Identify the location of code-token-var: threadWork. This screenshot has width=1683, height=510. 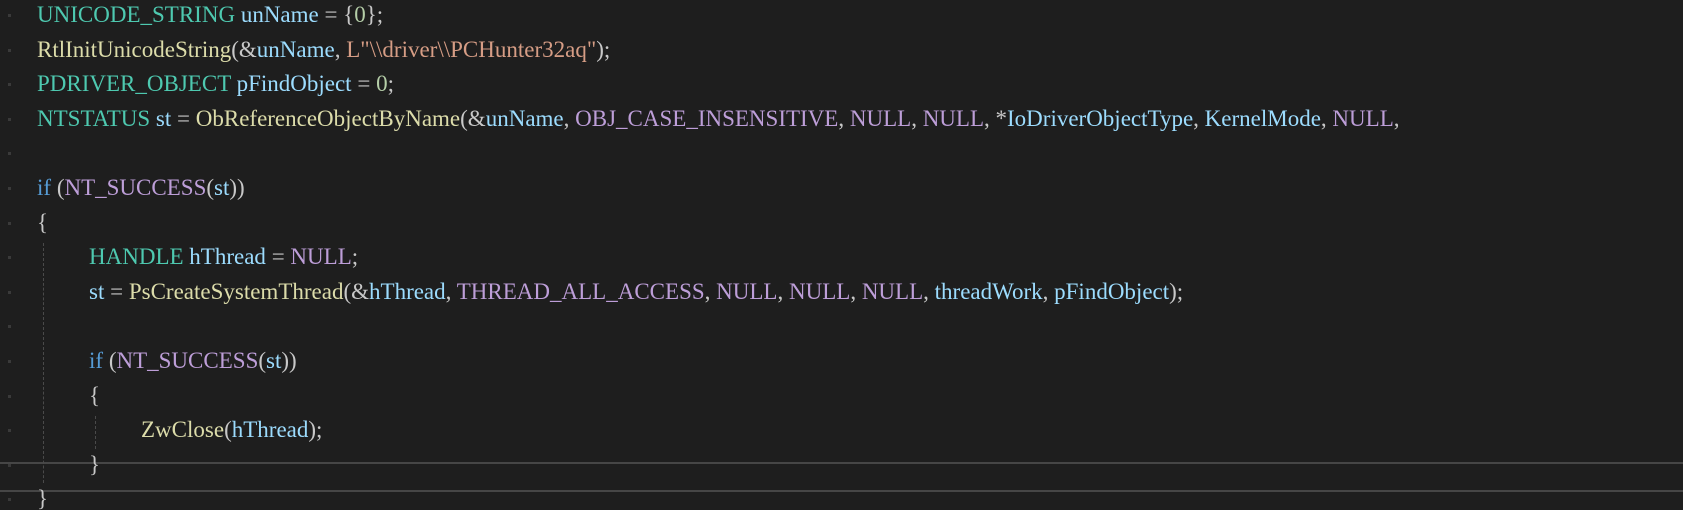
(988, 291).